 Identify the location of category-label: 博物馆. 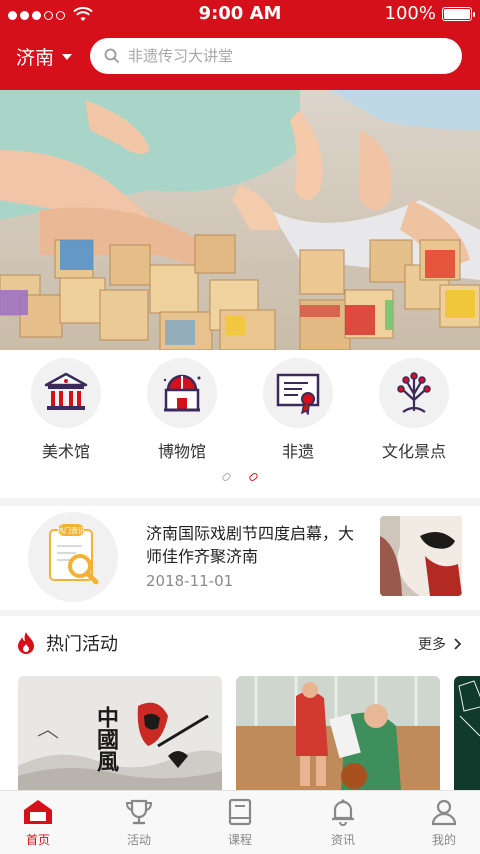
(181, 451).